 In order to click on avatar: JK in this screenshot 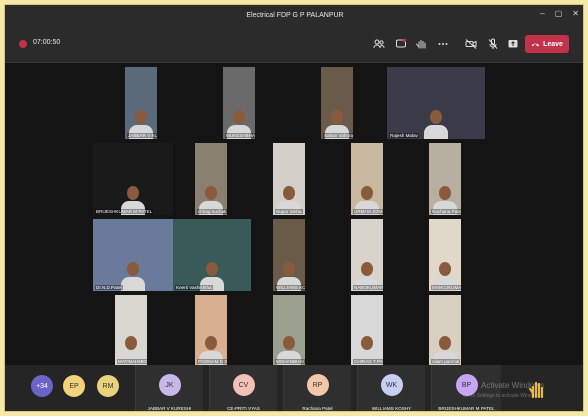, I will do `click(169, 385)`.